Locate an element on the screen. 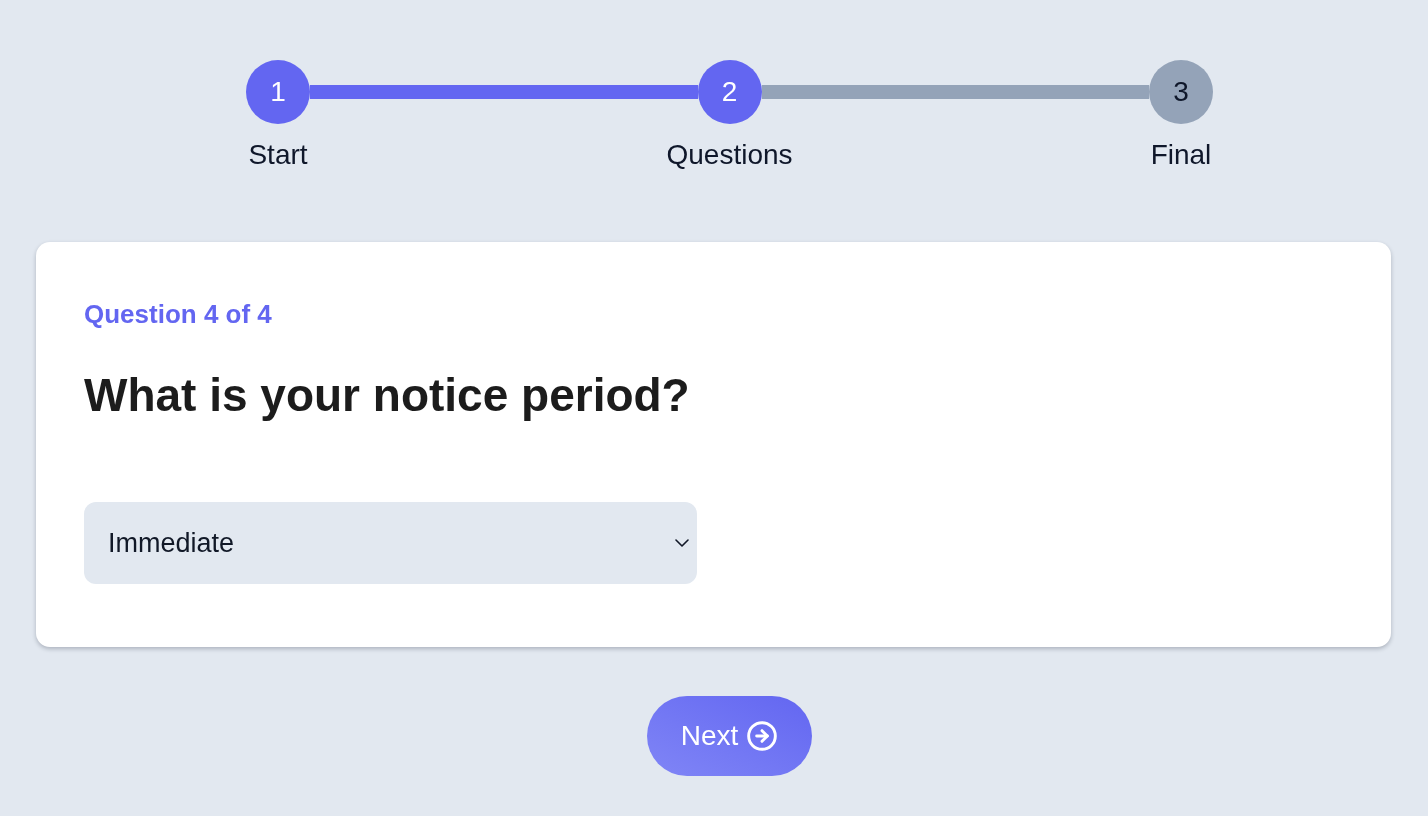  question-heading: What is your notice period? is located at coordinates (387, 395).